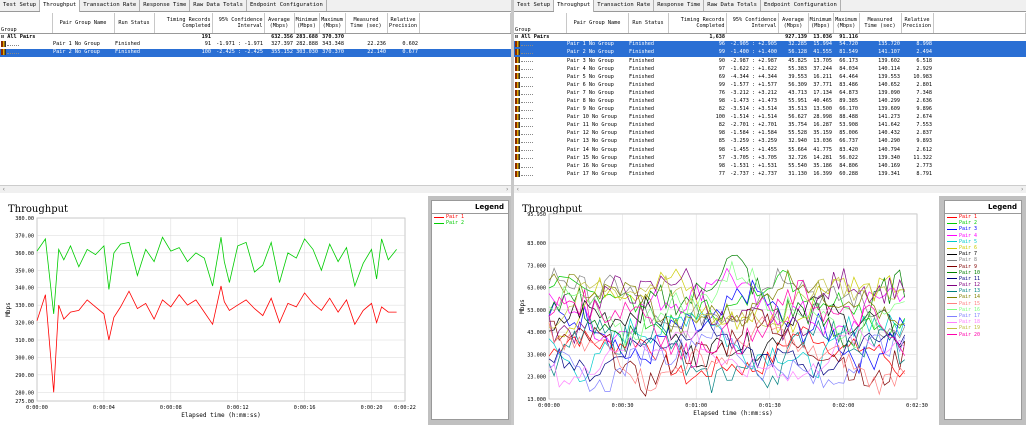 Image resolution: width=1026 pixels, height=425 pixels. I want to click on summary-row: ⊟ All Pairs 191 632.356 283.688 370.370, so click(255, 37).